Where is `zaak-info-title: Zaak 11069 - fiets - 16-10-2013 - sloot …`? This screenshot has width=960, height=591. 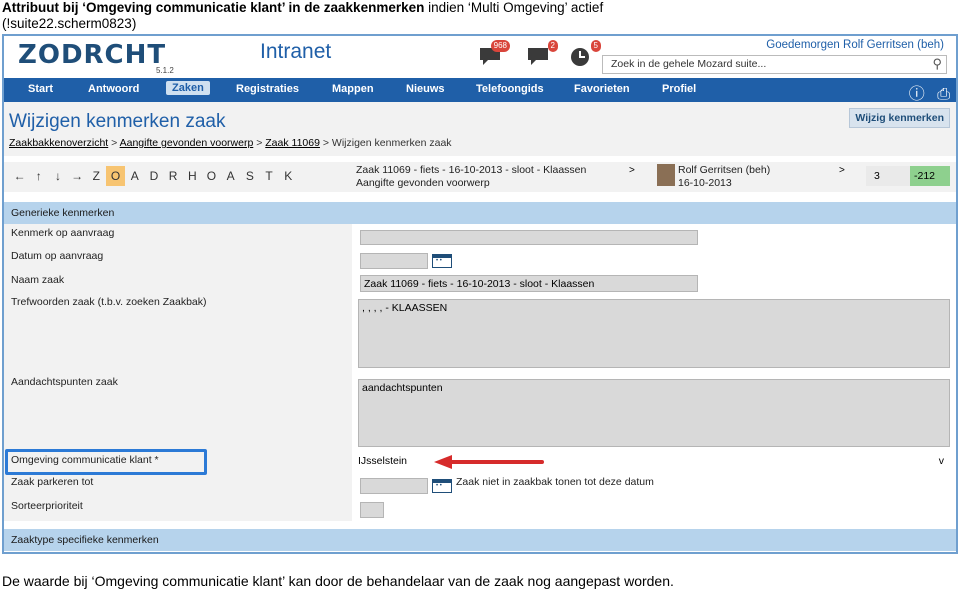 zaak-info-title: Zaak 11069 - fiets - 16-10-2013 - sloot … is located at coordinates (471, 170).